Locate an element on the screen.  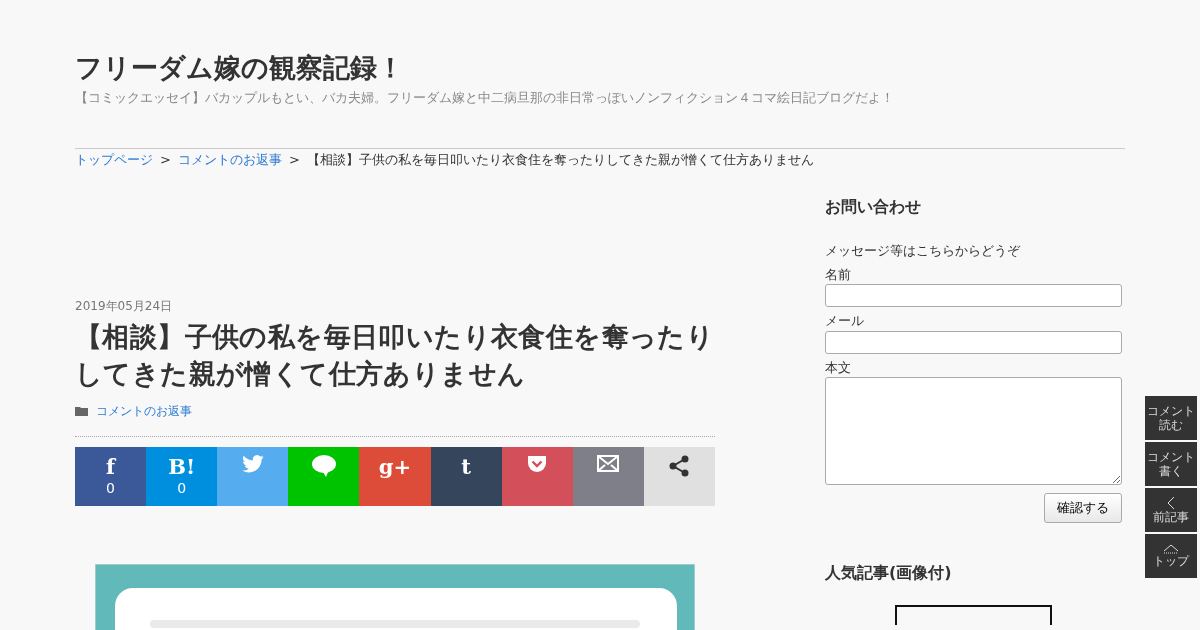
side-nav-button: コメント 書く is located at coordinates (1171, 464).